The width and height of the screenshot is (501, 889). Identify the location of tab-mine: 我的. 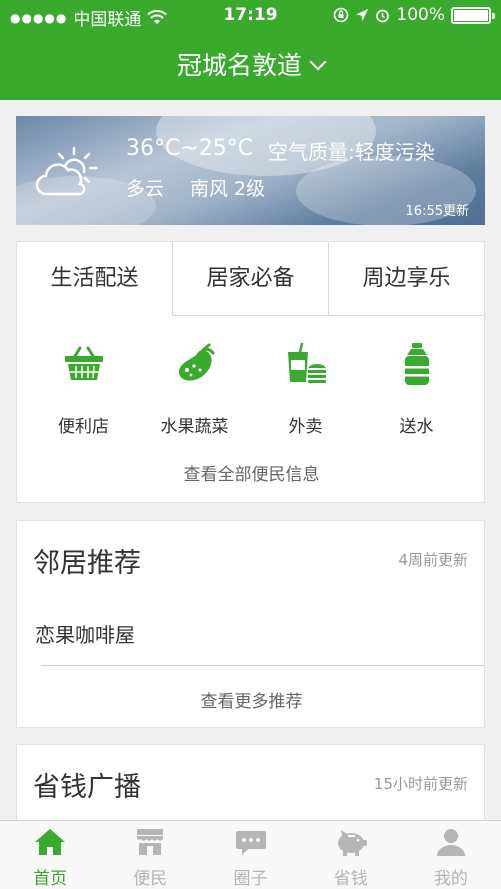
(451, 855).